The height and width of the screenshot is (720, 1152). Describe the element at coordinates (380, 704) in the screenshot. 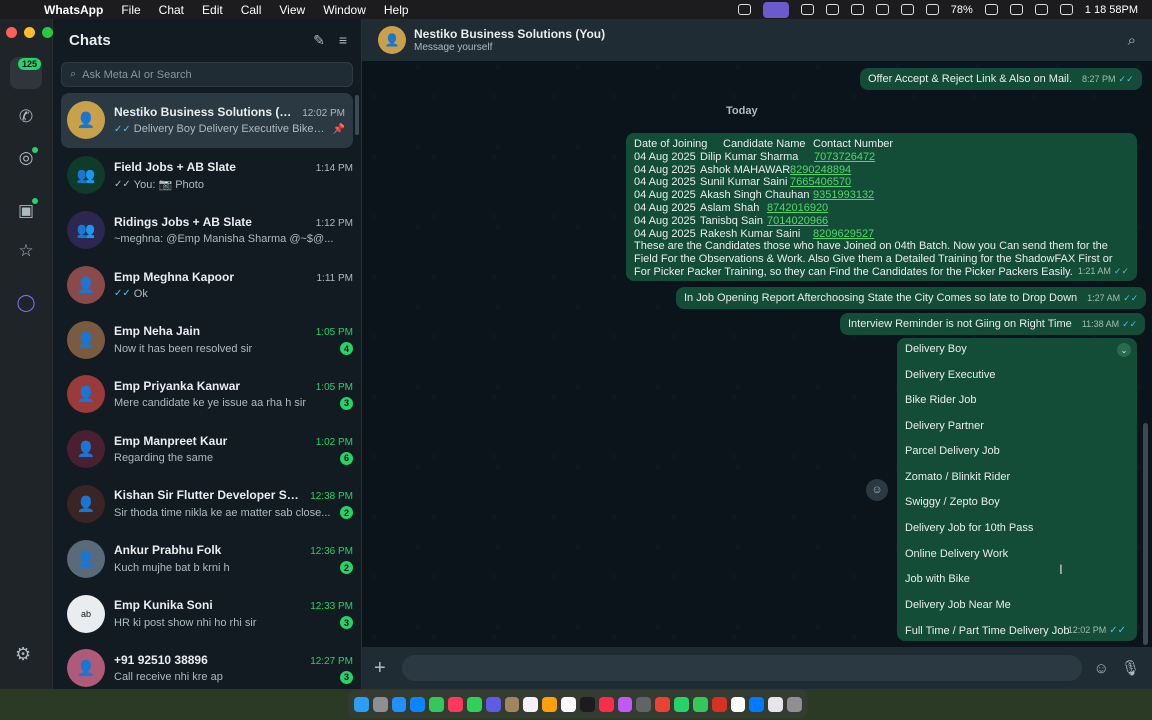

I see `launchpad-icon` at that location.